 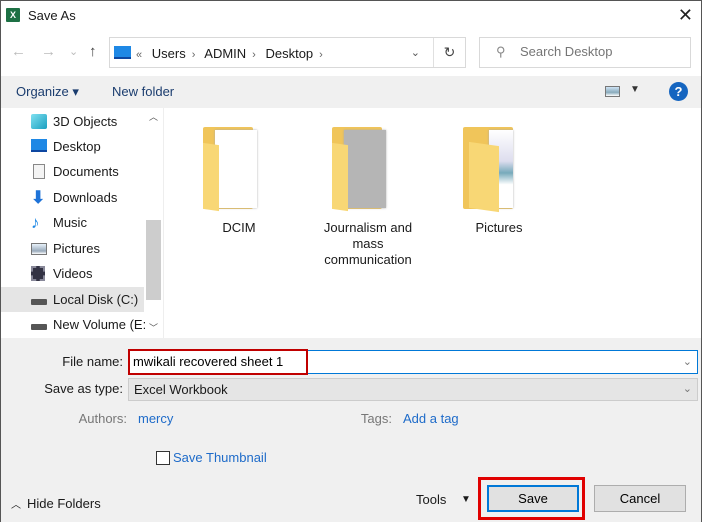 I want to click on sidebar-item-label: Videos, so click(x=73, y=273).